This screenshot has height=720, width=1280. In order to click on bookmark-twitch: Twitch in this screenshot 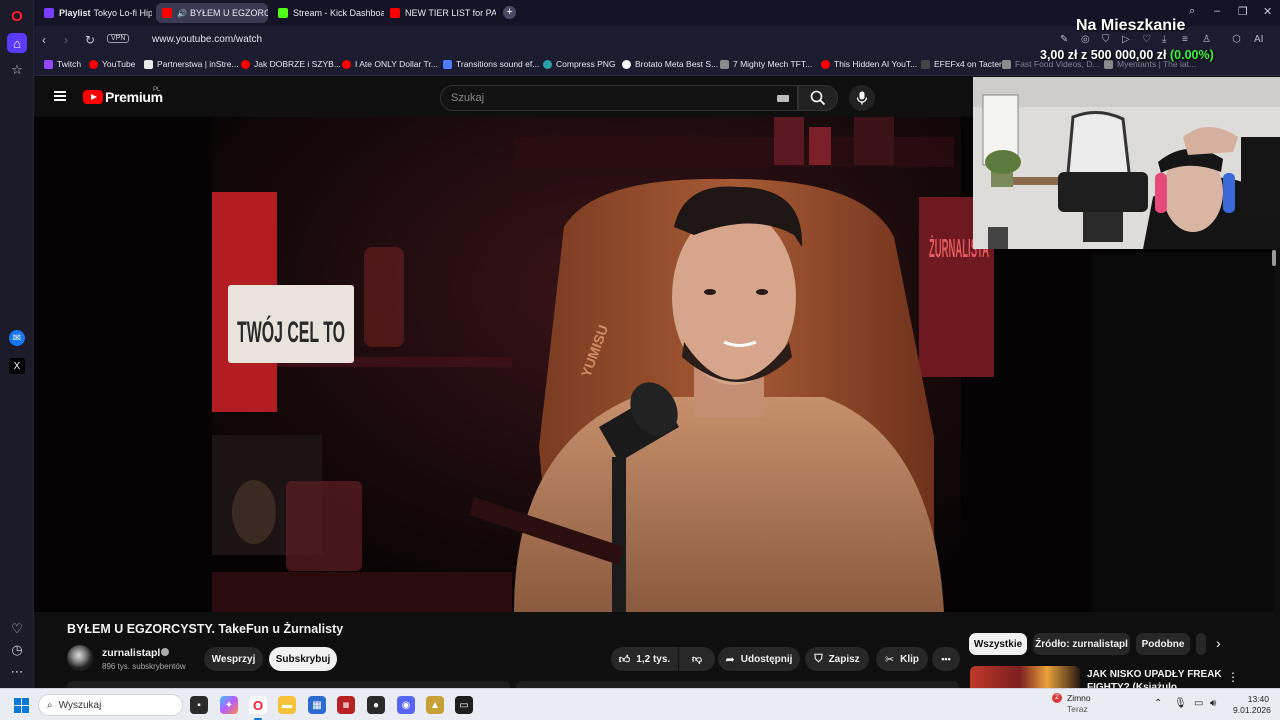, I will do `click(62, 64)`.